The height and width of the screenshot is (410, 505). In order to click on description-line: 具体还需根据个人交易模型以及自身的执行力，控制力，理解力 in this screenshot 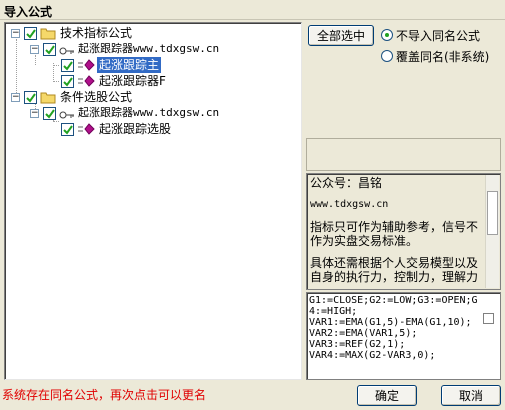, I will do `click(394, 270)`.